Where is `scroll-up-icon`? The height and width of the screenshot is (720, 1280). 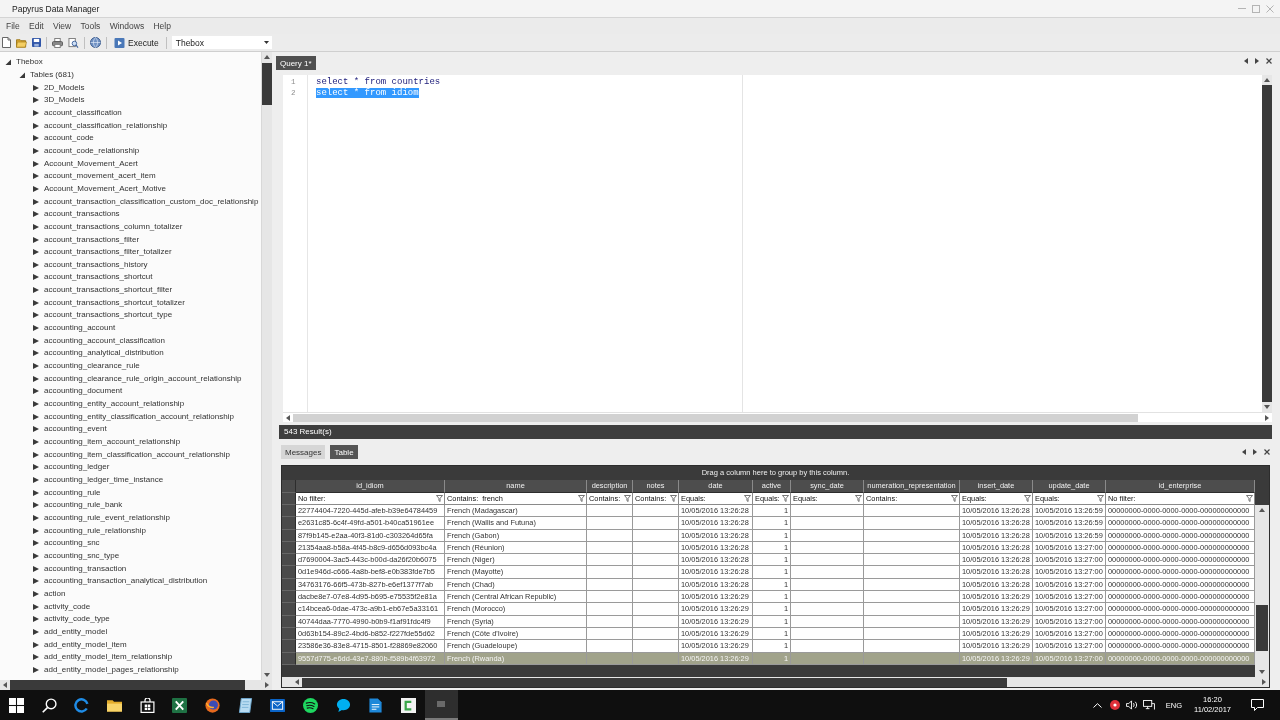
scroll-up-icon is located at coordinates (1262, 510).